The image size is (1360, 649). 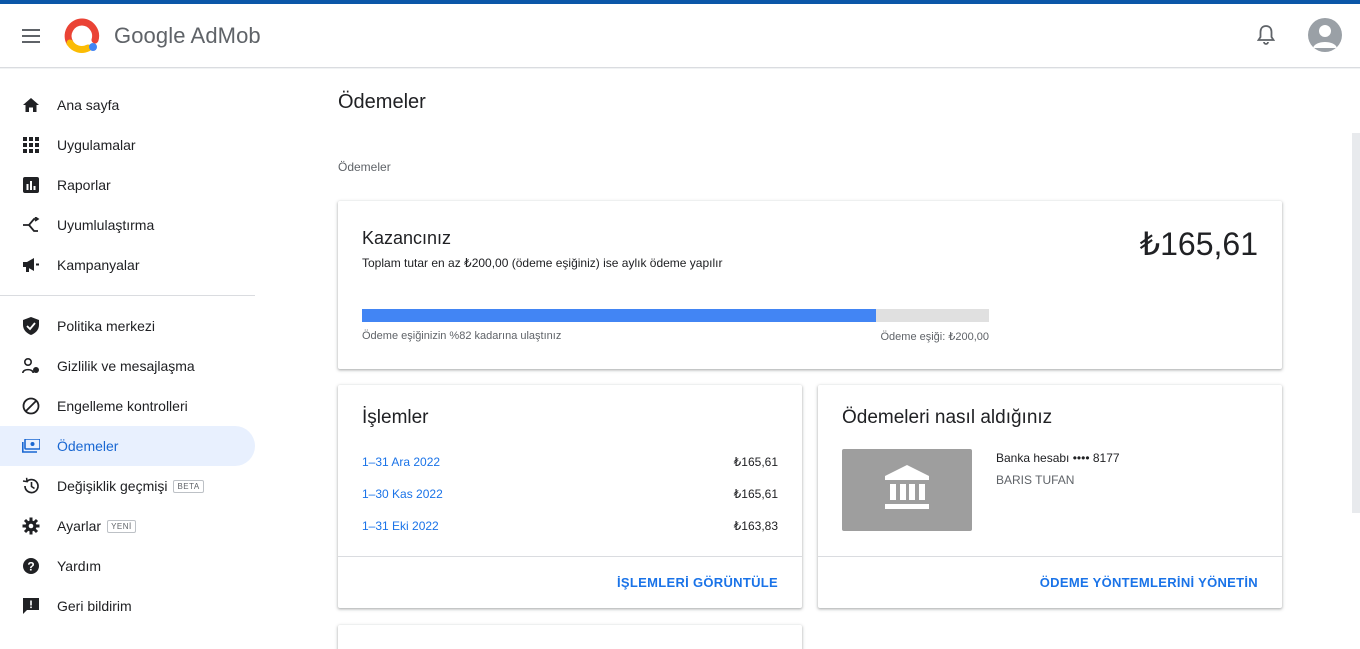 I want to click on sidebar-item-label: Raporlar, so click(x=84, y=185).